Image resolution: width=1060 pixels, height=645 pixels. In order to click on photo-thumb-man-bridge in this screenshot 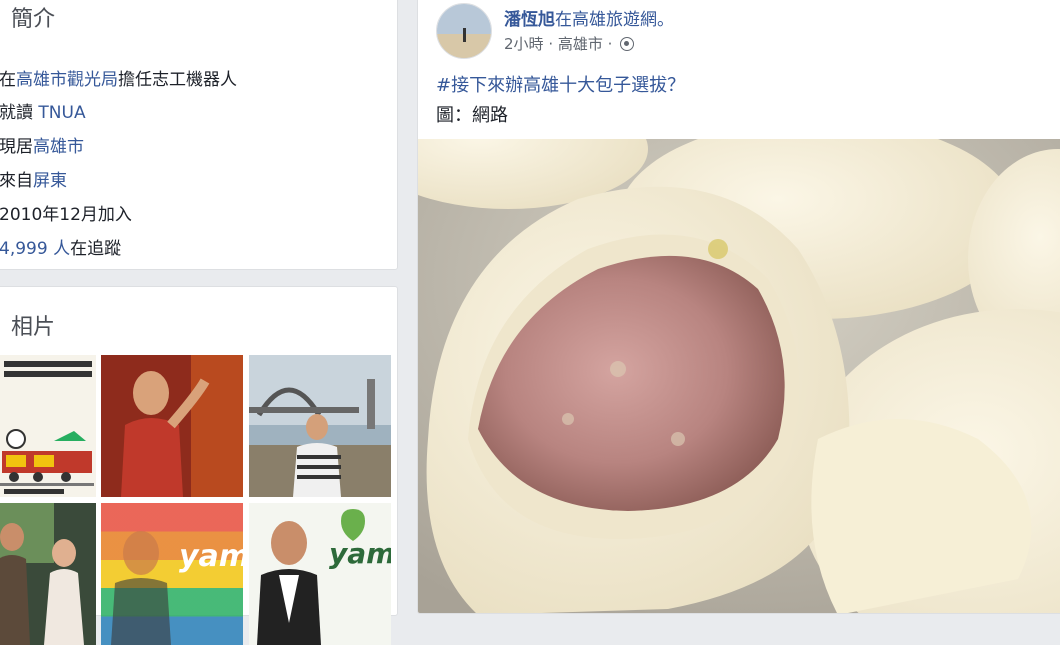, I will do `click(320, 426)`.